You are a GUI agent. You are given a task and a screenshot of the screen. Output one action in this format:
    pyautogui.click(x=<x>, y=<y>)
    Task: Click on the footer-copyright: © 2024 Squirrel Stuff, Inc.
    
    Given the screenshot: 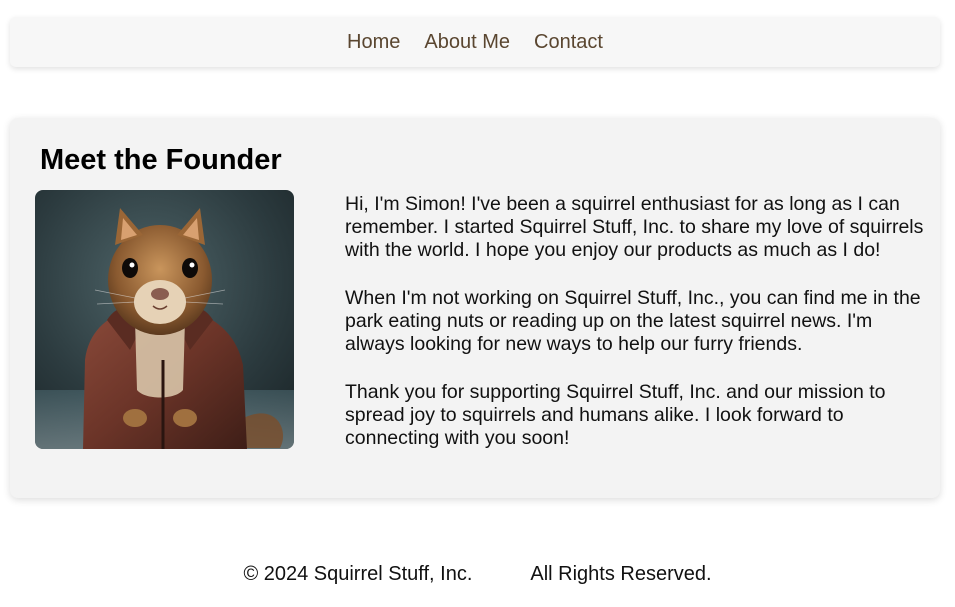 What is the action you would take?
    pyautogui.click(x=358, y=574)
    